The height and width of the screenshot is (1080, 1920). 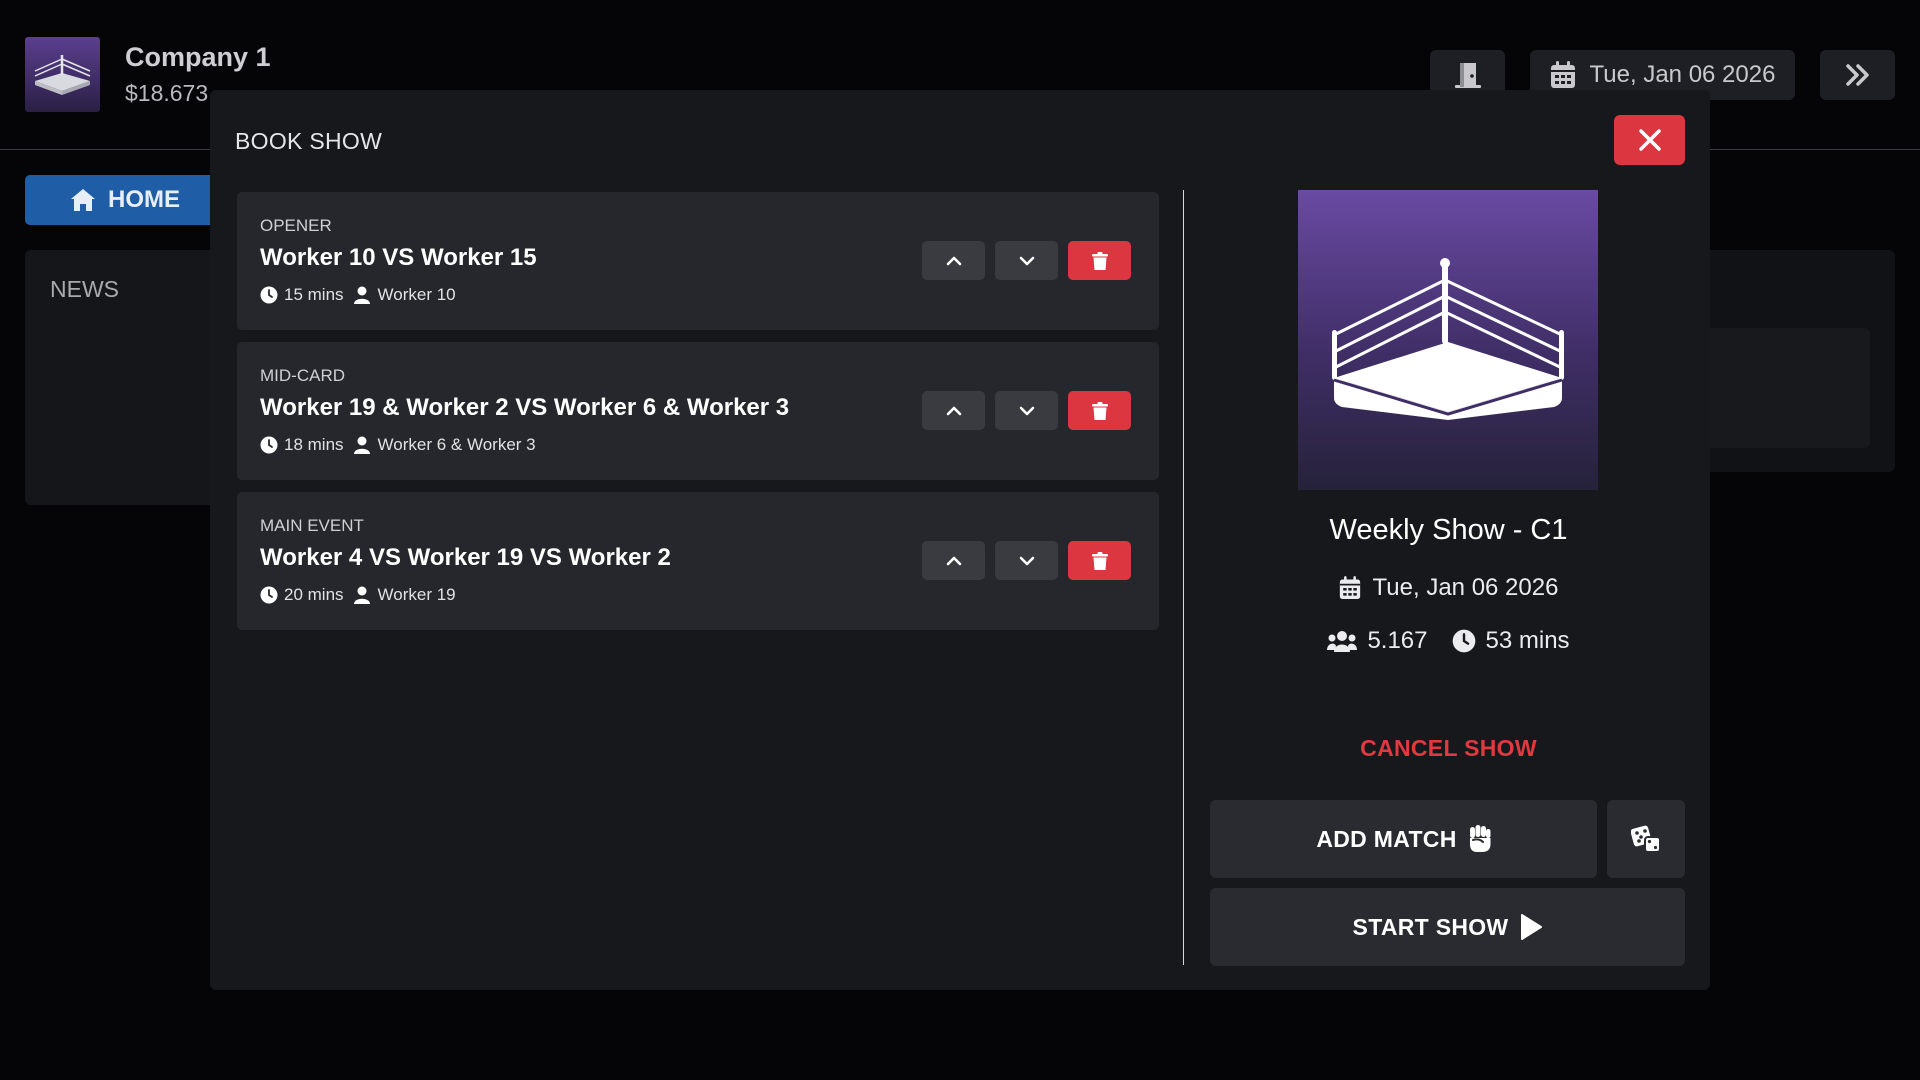 I want to click on play-icon, so click(x=1532, y=927).